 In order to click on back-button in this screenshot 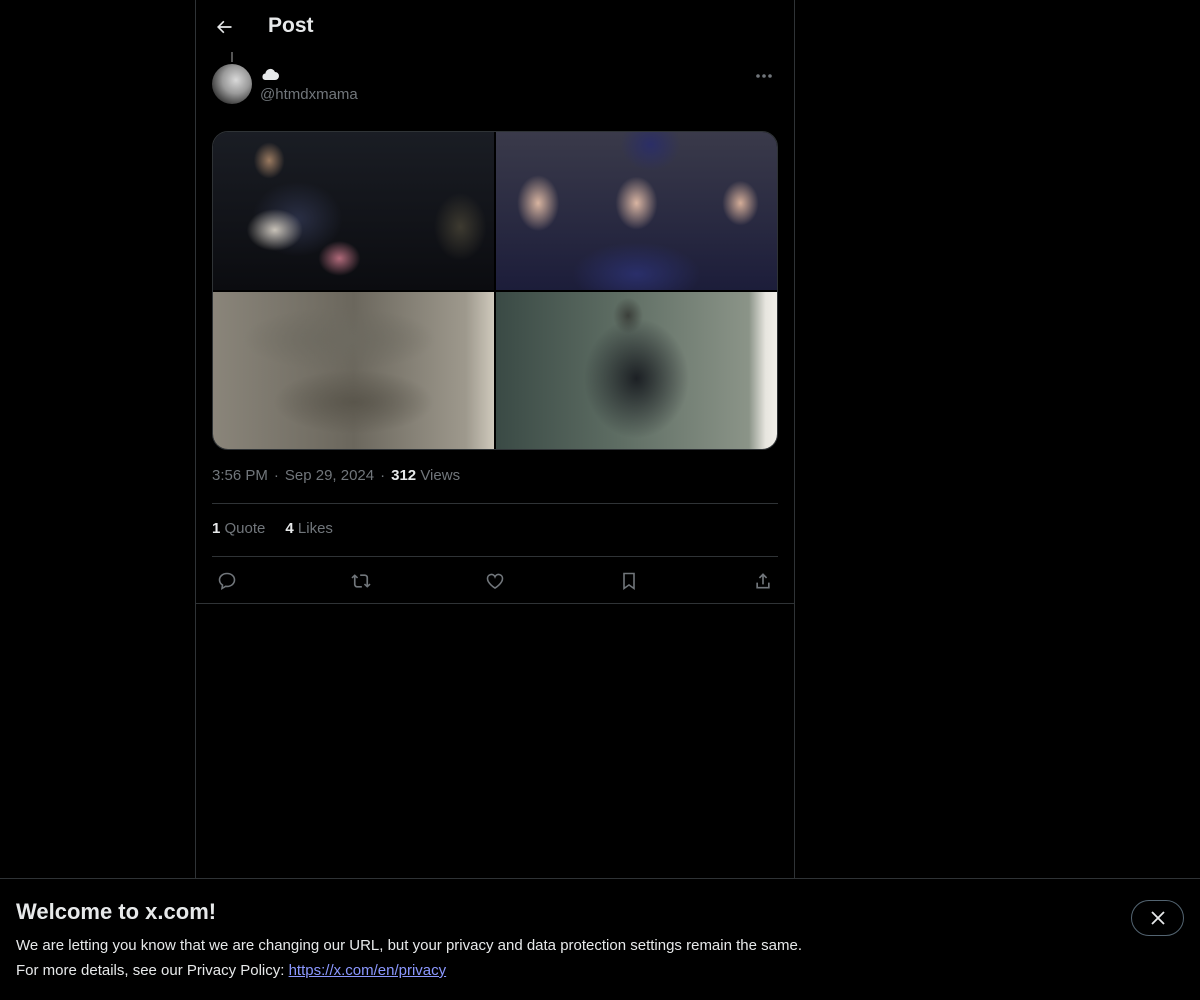, I will do `click(224, 27)`.